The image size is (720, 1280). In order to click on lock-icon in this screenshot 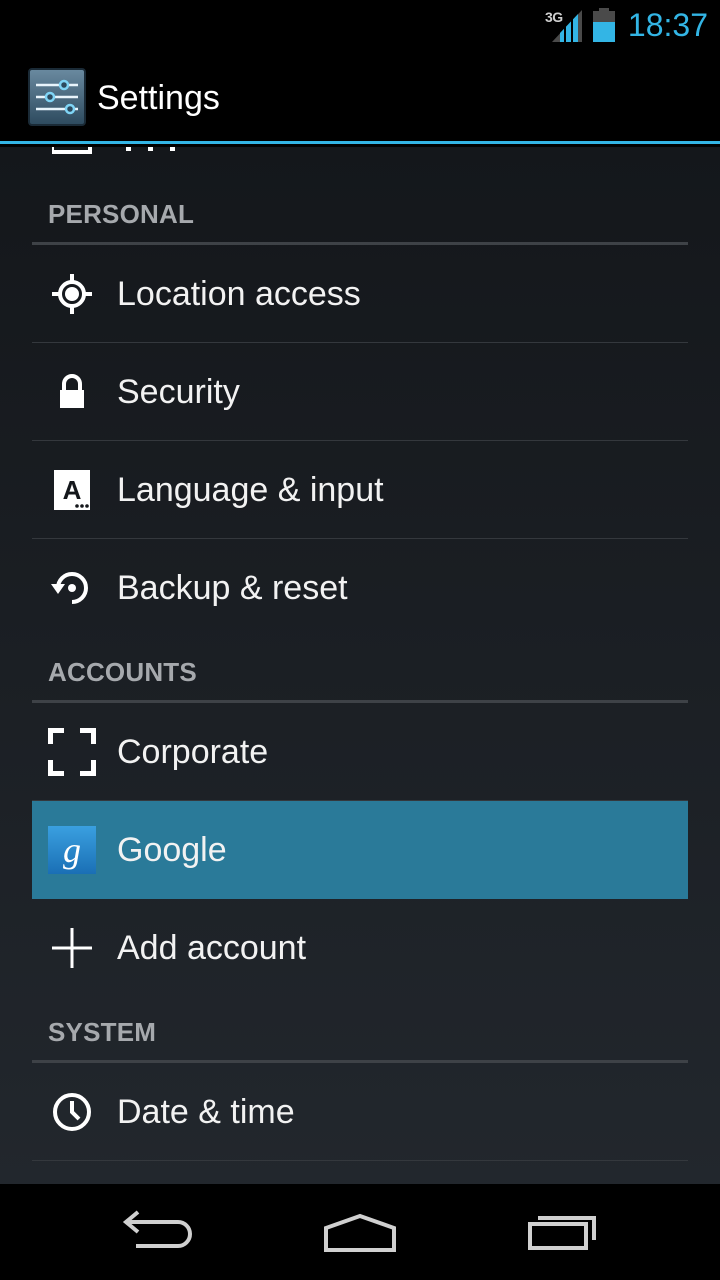, I will do `click(72, 391)`.